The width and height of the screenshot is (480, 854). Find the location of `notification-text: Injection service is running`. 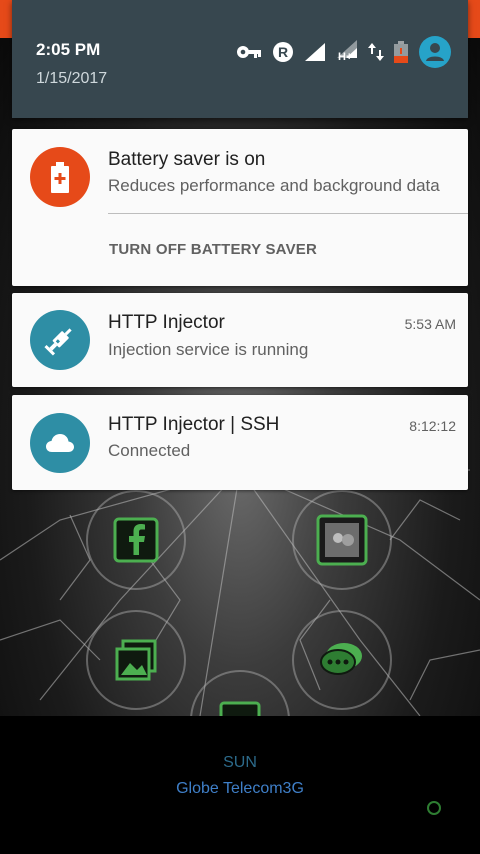

notification-text: Injection service is running is located at coordinates (208, 349).